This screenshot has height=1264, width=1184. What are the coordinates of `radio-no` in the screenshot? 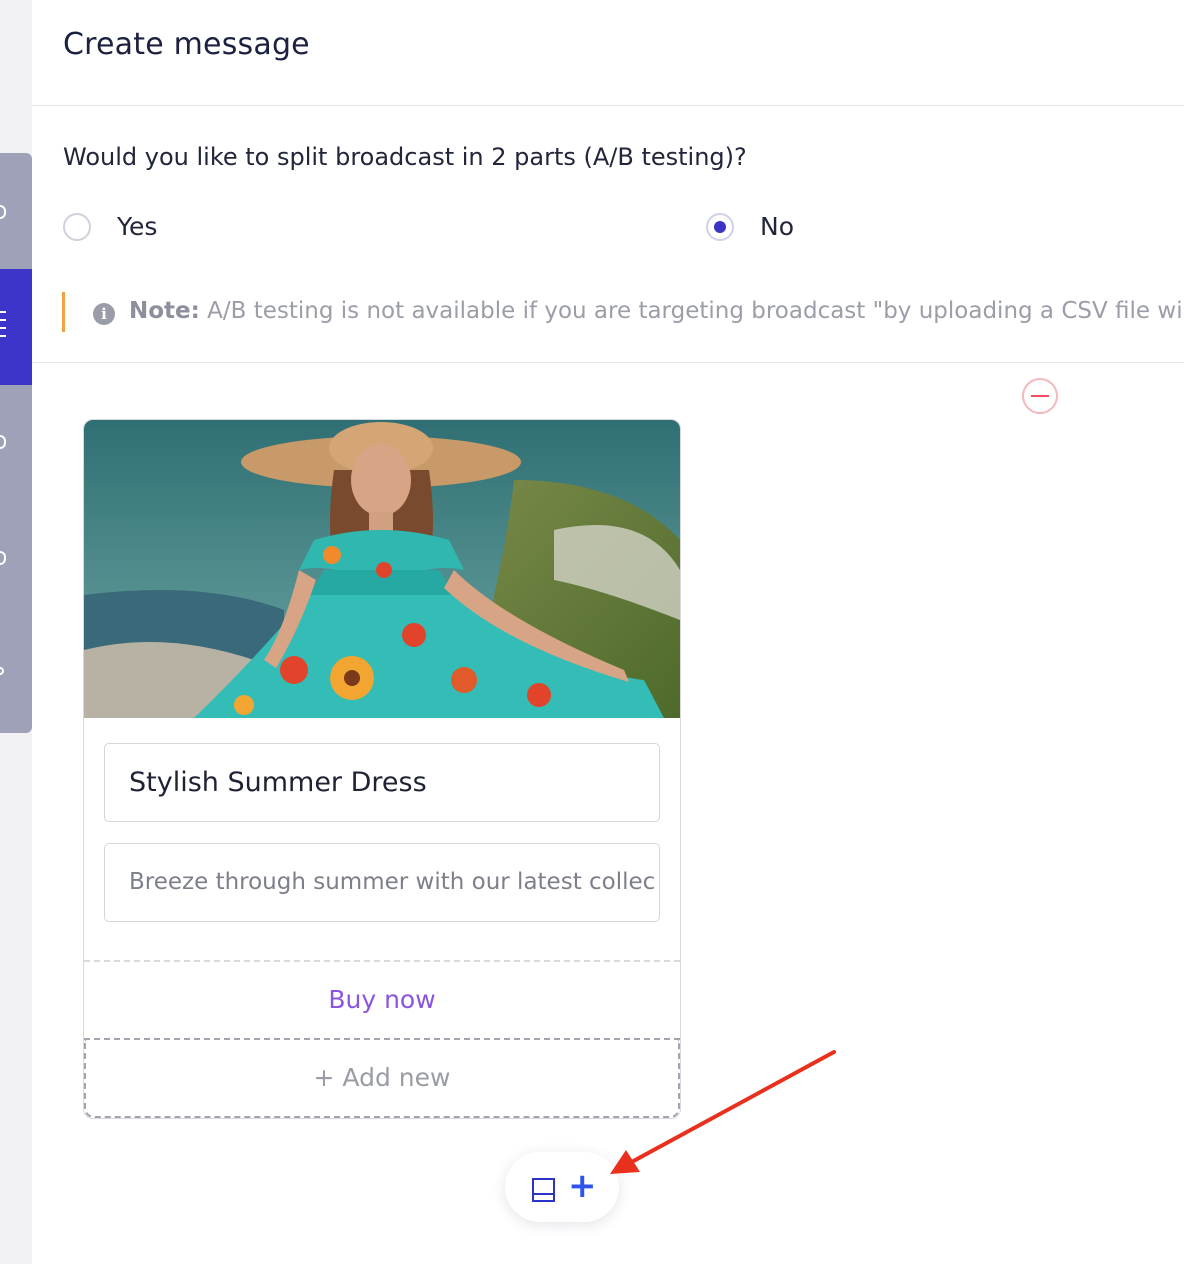 It's located at (720, 226).